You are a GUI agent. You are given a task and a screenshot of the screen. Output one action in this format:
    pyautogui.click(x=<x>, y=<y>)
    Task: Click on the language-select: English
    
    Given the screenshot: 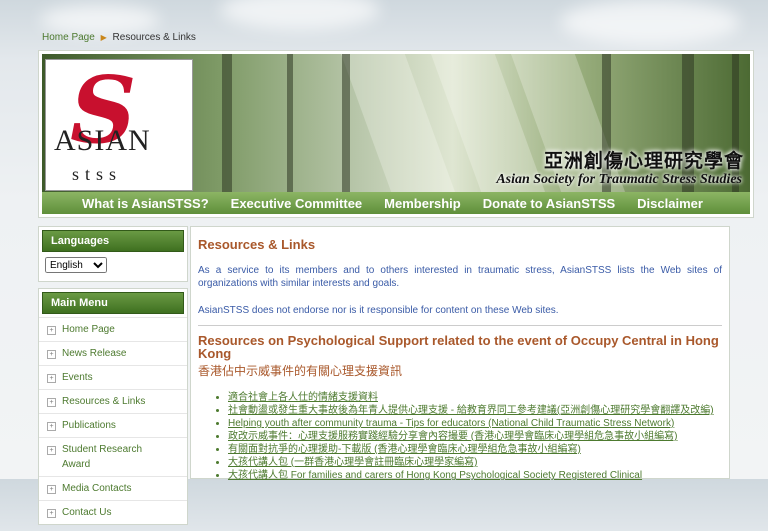 What is the action you would take?
    pyautogui.click(x=76, y=265)
    